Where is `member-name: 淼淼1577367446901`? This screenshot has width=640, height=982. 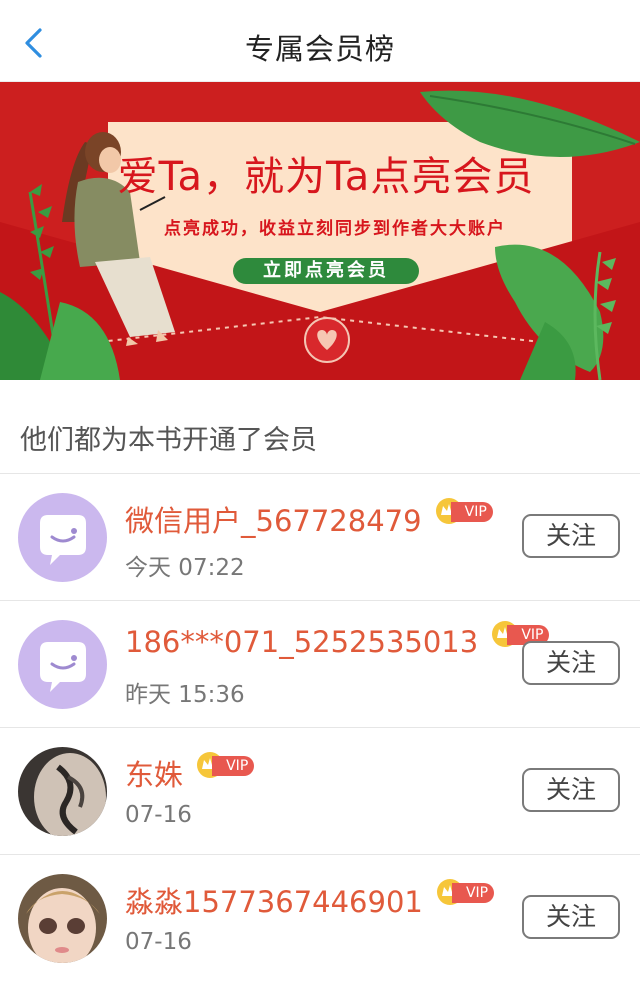 member-name: 淼淼1577367446901 is located at coordinates (274, 902).